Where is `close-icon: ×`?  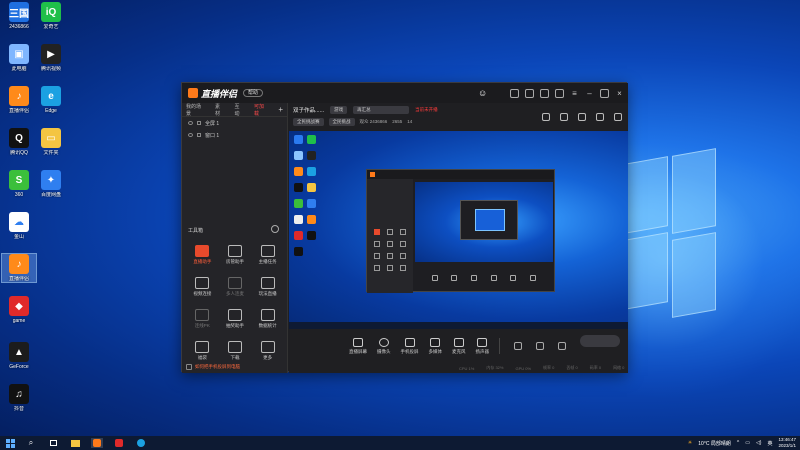
close-icon: × is located at coordinates (619, 93).